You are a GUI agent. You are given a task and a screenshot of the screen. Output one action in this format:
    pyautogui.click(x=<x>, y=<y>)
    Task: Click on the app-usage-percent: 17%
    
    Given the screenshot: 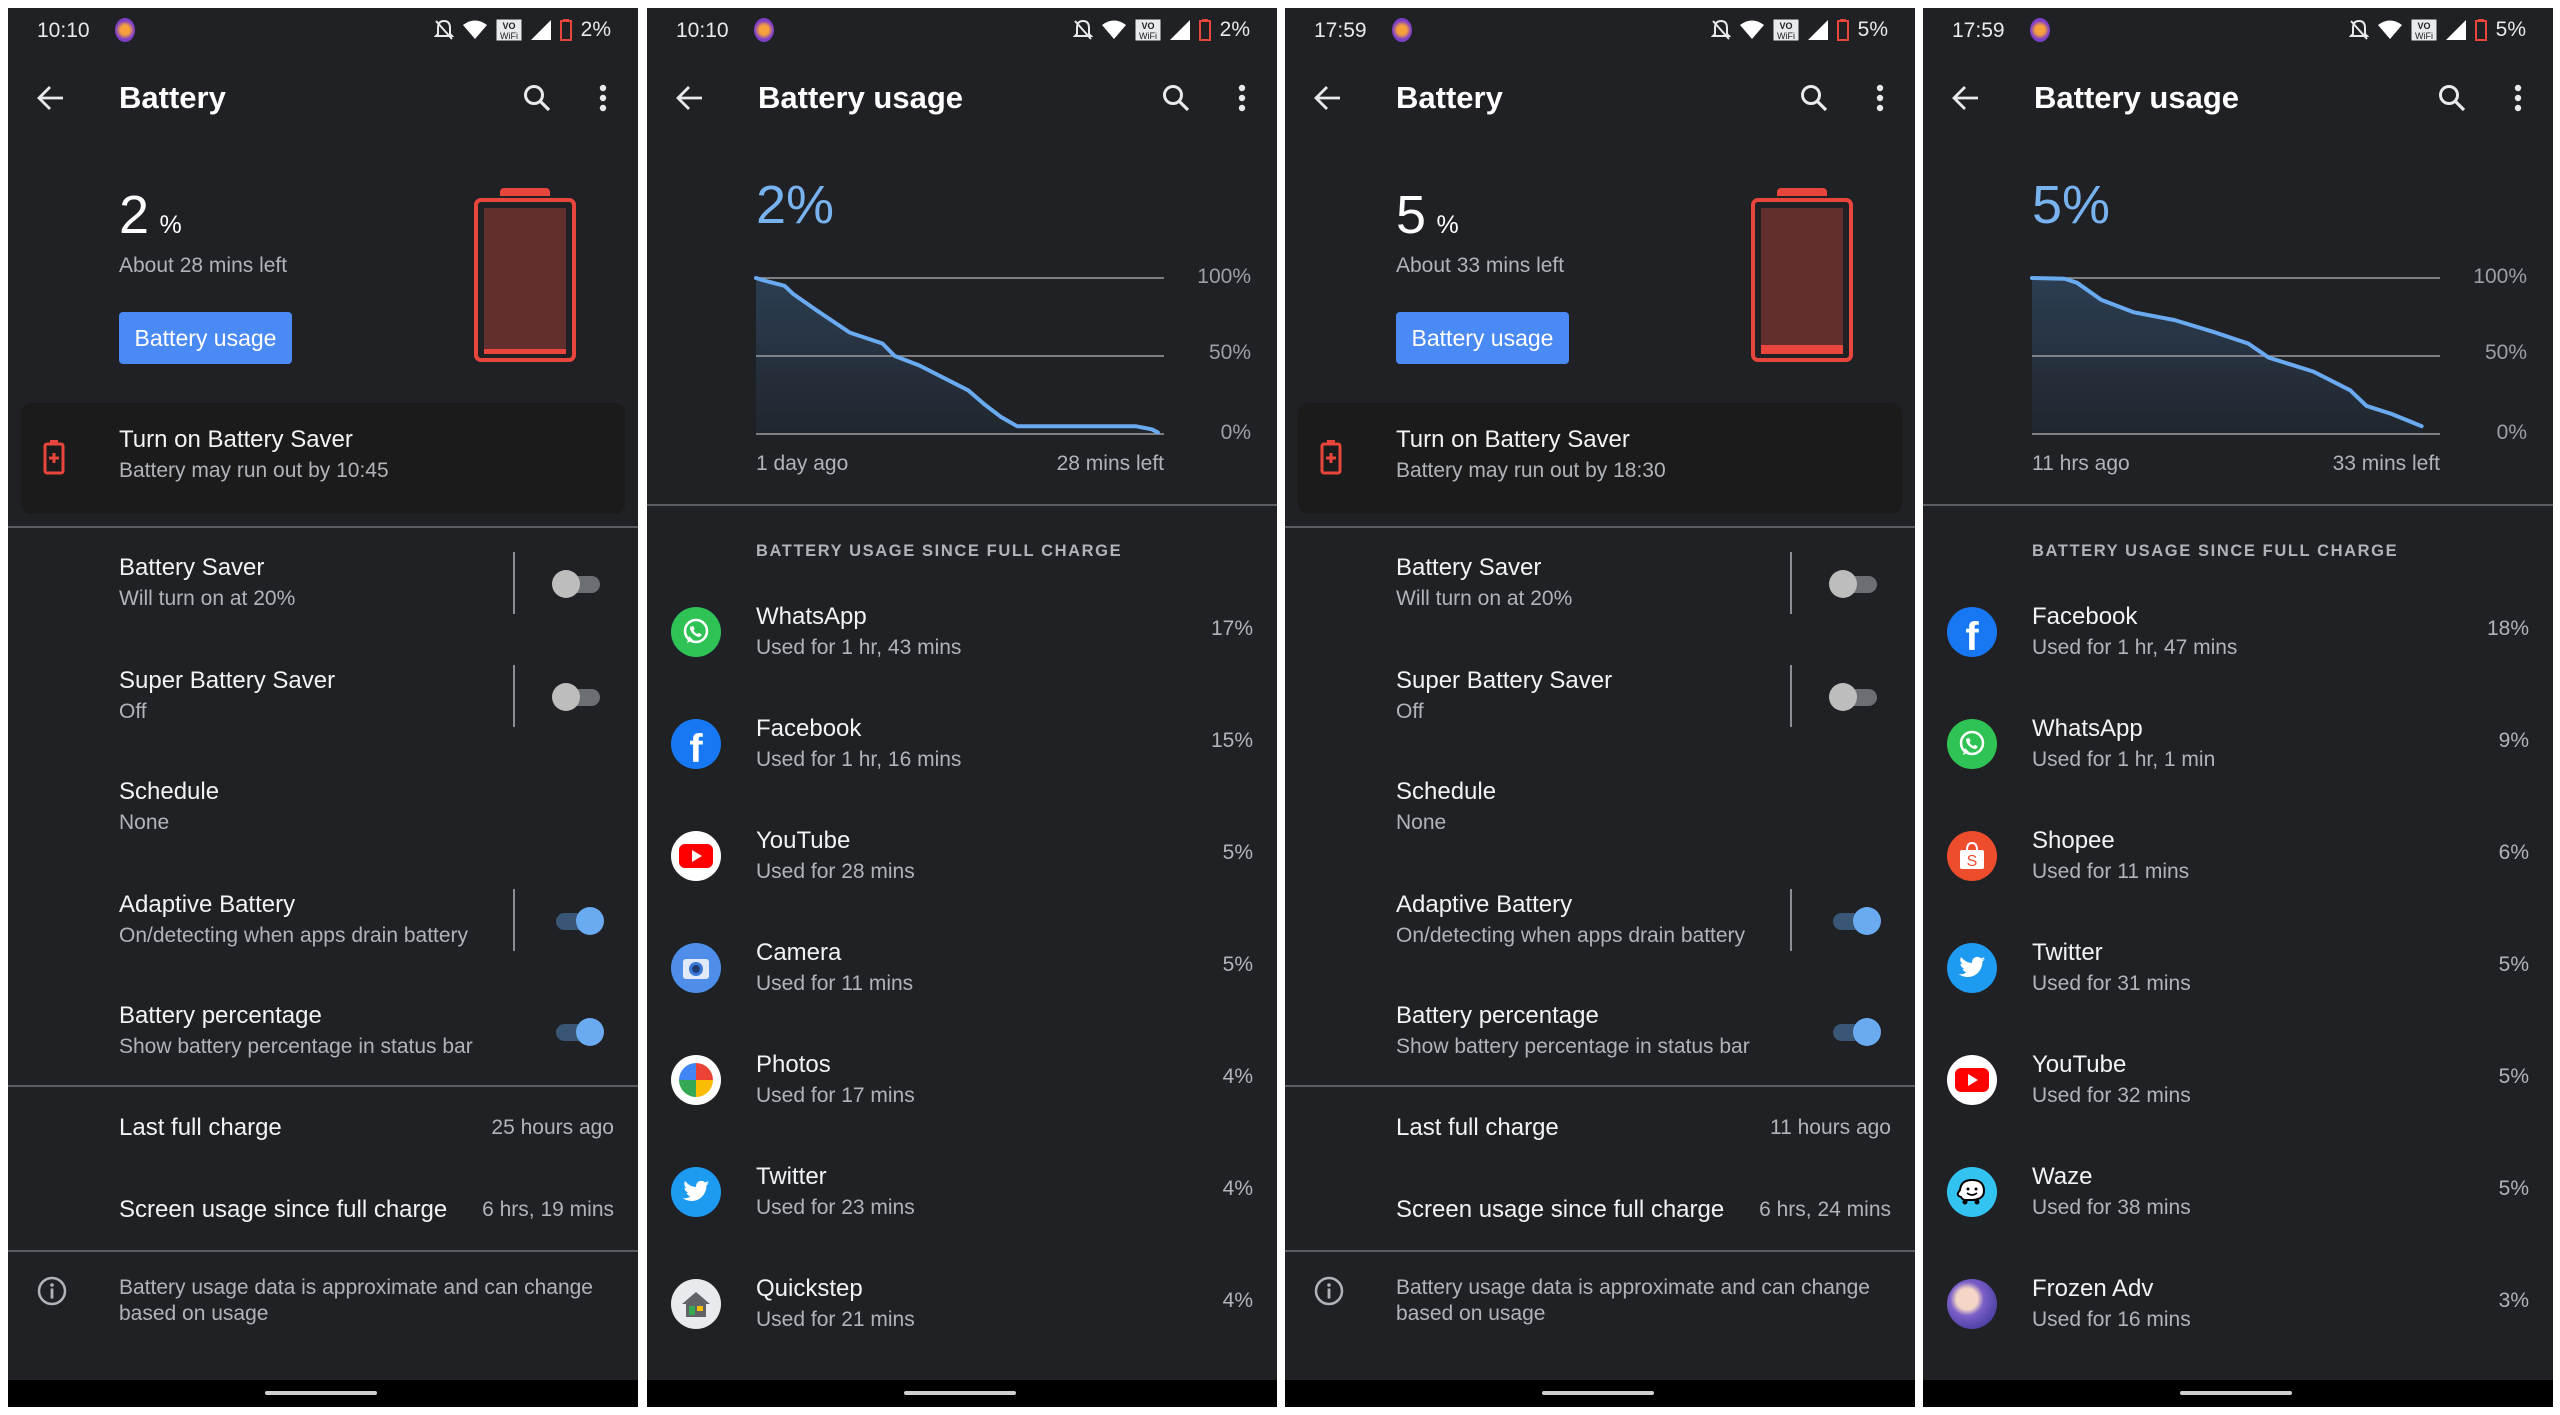 What is the action you would take?
    pyautogui.click(x=1231, y=628)
    